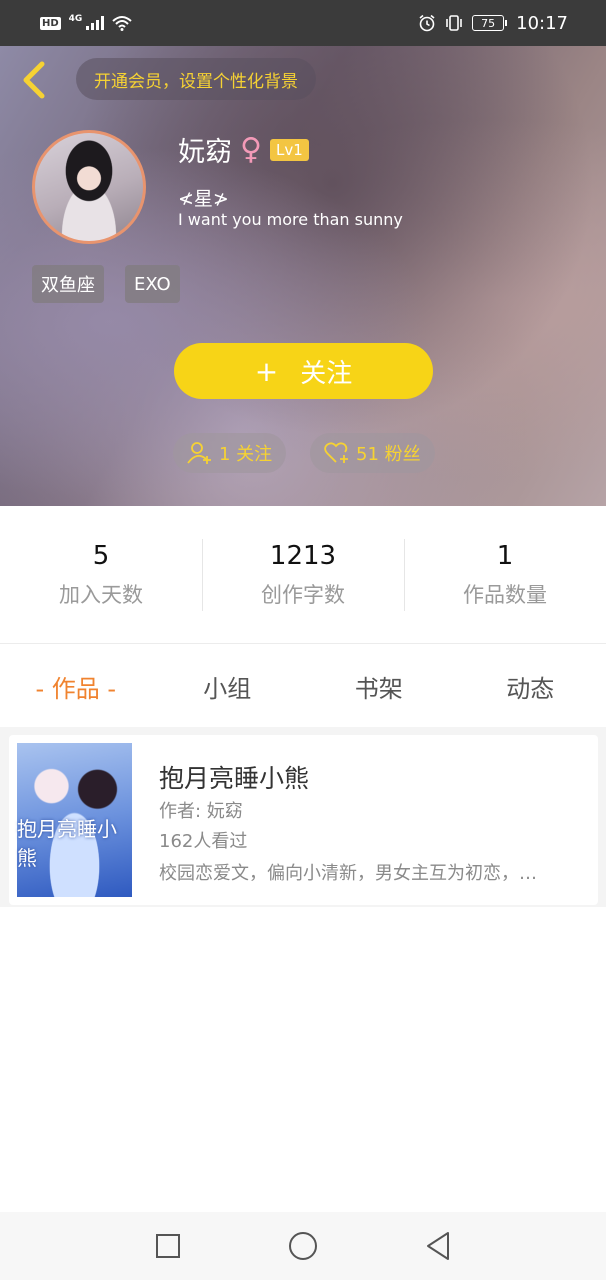  I want to click on signature-title: ≮星≯, so click(203, 199).